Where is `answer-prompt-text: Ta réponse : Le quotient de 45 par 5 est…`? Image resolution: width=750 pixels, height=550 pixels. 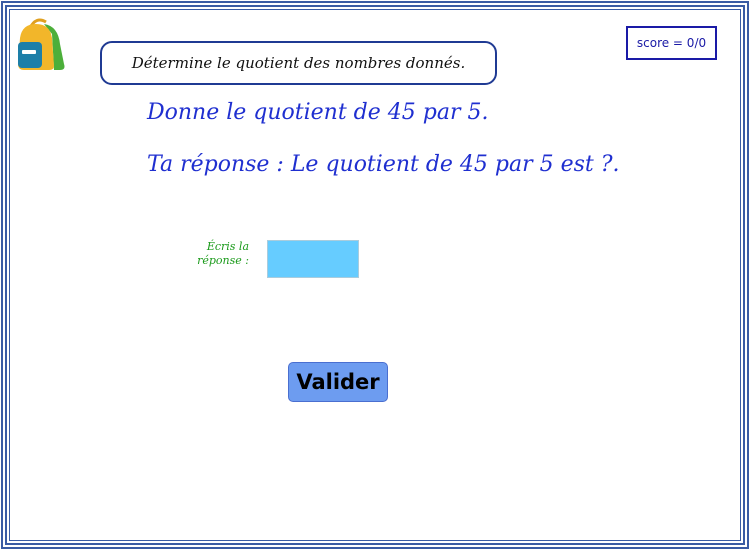
answer-prompt-text: Ta réponse : Le quotient de 45 par 5 est… is located at coordinates (383, 164).